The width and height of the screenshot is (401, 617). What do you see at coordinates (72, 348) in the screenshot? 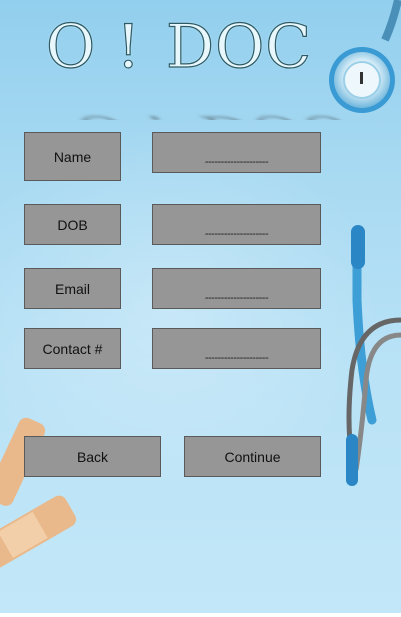
I see `contact-label: Contact #` at bounding box center [72, 348].